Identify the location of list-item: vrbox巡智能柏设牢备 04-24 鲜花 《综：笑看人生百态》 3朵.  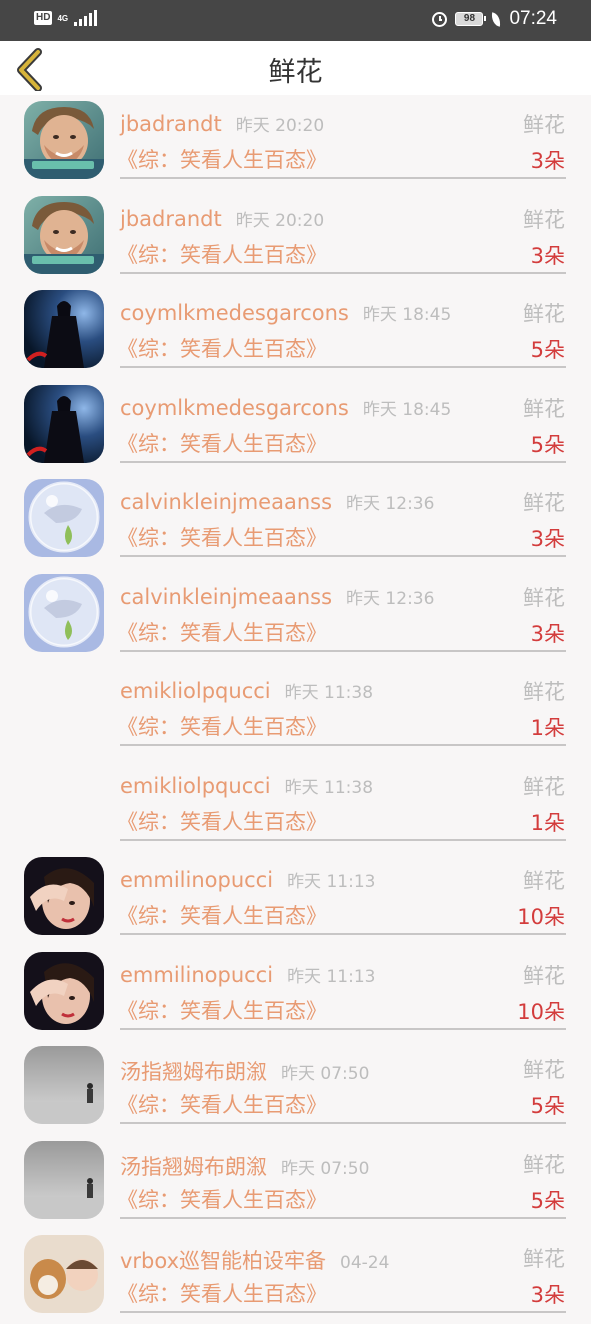
(295, 1276).